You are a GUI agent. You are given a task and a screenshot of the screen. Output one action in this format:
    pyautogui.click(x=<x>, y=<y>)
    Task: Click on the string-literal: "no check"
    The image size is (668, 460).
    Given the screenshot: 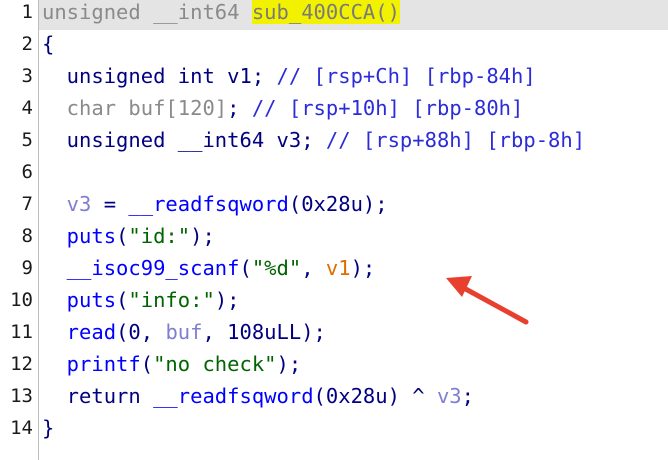 What is the action you would take?
    pyautogui.click(x=215, y=364)
    